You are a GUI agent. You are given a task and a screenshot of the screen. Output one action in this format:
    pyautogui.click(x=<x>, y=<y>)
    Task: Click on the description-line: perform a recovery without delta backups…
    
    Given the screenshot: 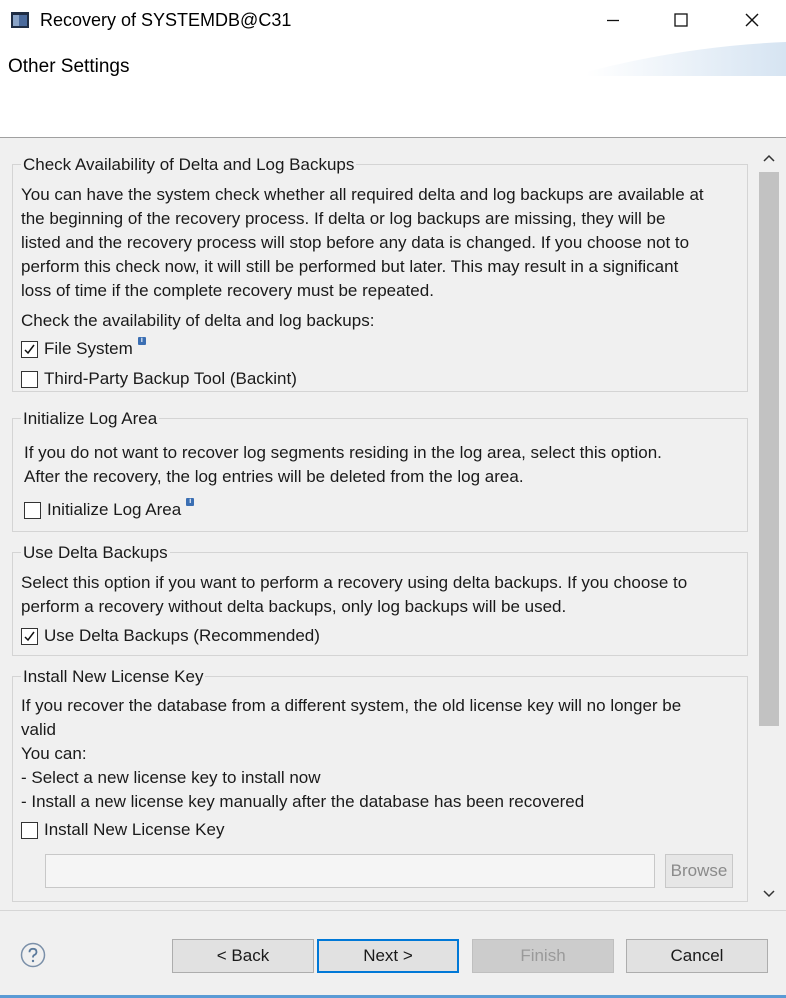 What is the action you would take?
    pyautogui.click(x=294, y=606)
    